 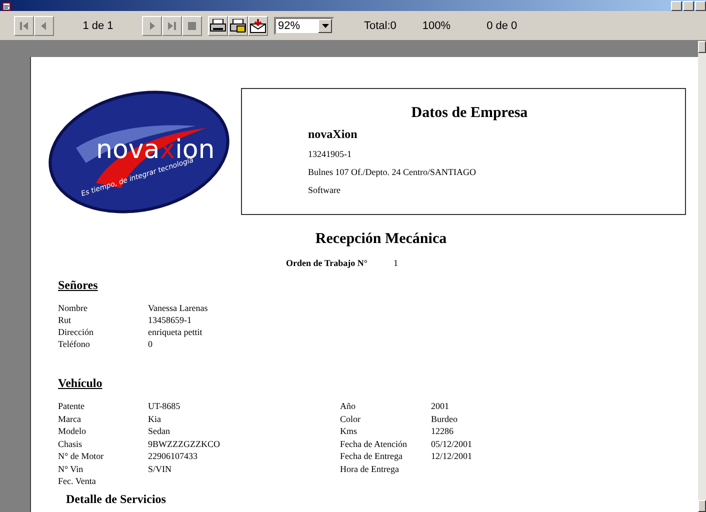 I want to click on next-icon, so click(x=152, y=25).